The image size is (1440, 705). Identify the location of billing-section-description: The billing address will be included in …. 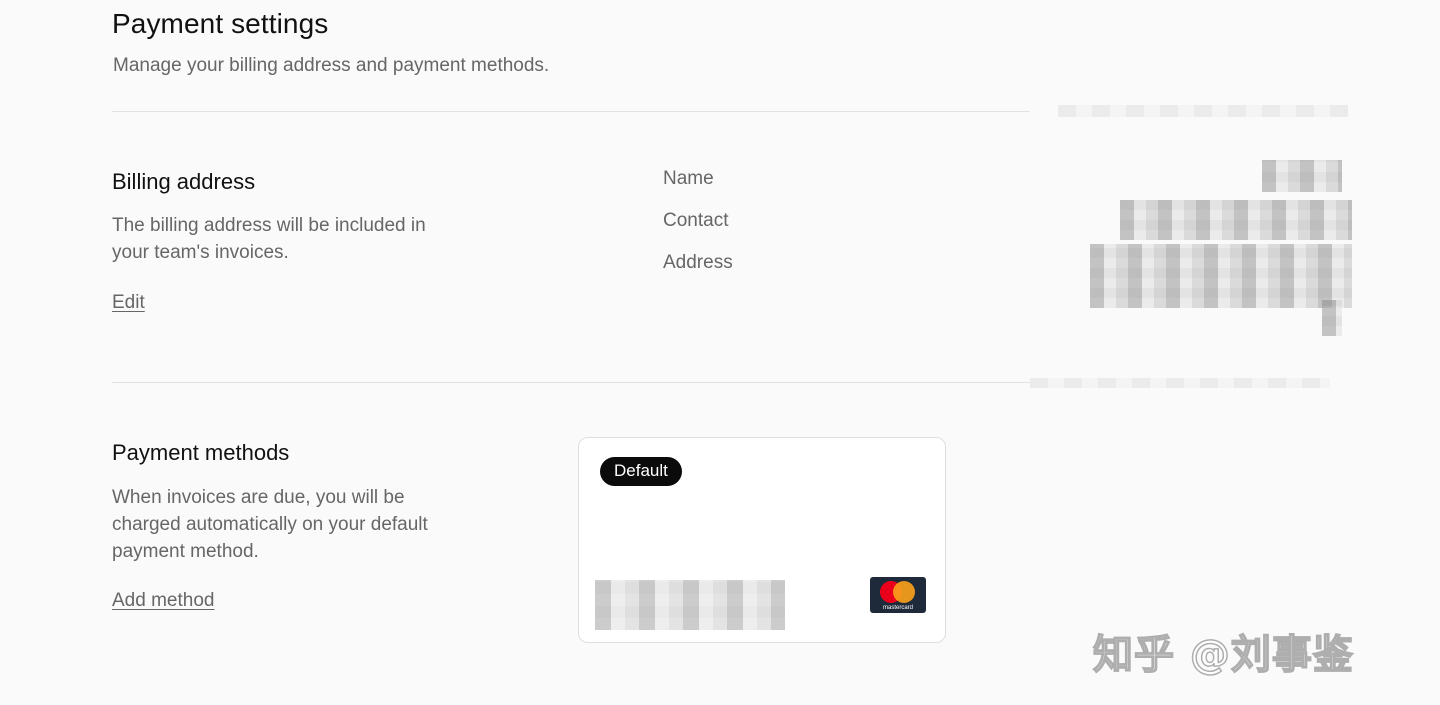
(269, 239).